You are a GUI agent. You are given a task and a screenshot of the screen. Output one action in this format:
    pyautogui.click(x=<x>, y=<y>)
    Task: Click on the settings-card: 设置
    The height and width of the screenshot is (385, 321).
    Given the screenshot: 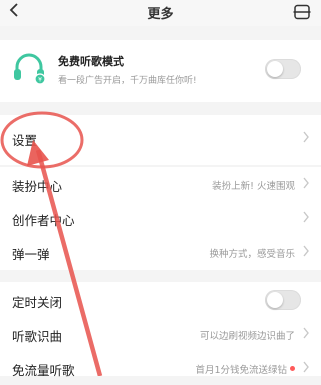 What is the action you would take?
    pyautogui.click(x=160, y=140)
    